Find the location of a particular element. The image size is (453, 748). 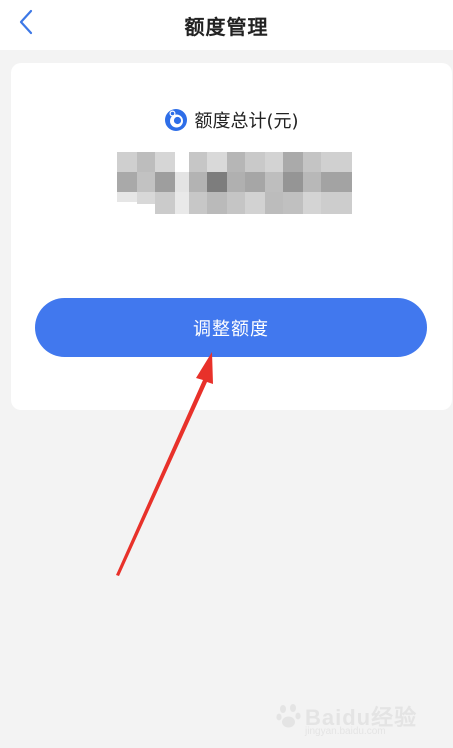

quota-label-row: 额度总计(元) is located at coordinates (231, 120).